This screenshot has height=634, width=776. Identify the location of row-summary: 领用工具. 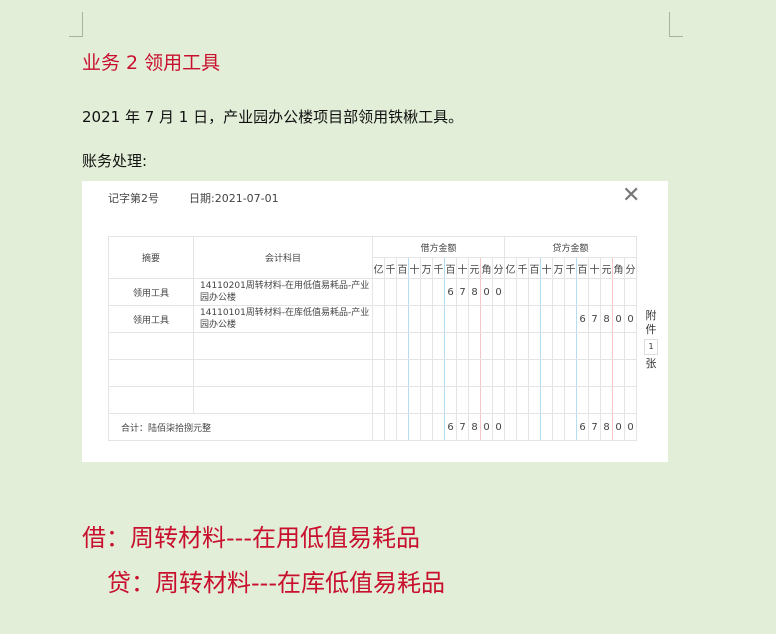
(151, 292).